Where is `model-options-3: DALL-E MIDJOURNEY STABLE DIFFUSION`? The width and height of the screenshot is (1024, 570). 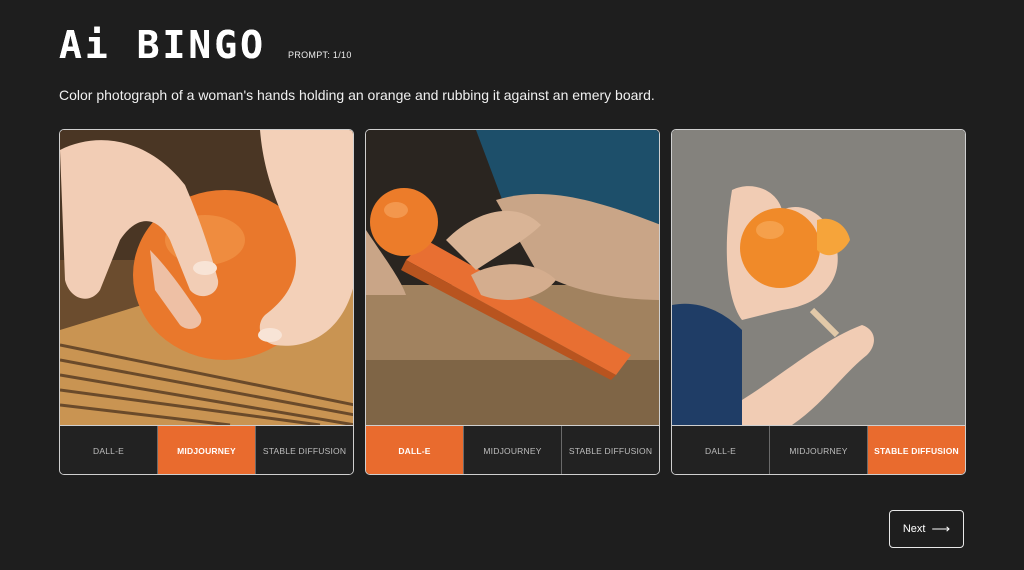 model-options-3: DALL-E MIDJOURNEY STABLE DIFFUSION is located at coordinates (818, 449).